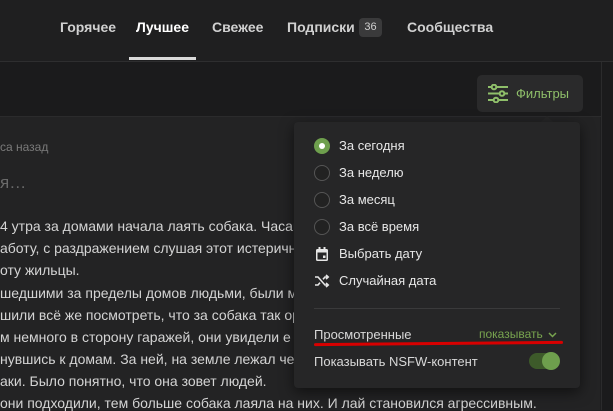  I want to click on period-option-label: За неделю, so click(371, 172).